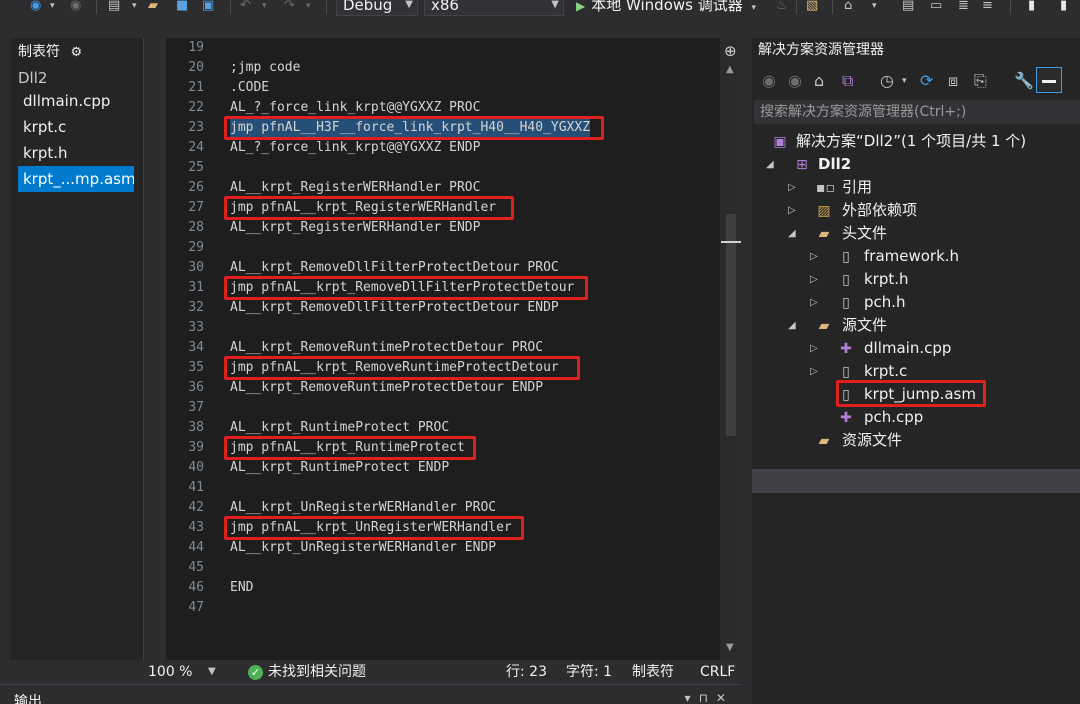 The image size is (1080, 704). Describe the element at coordinates (980, 81) in the screenshot. I see `show-all-files-icon: ⎘` at that location.